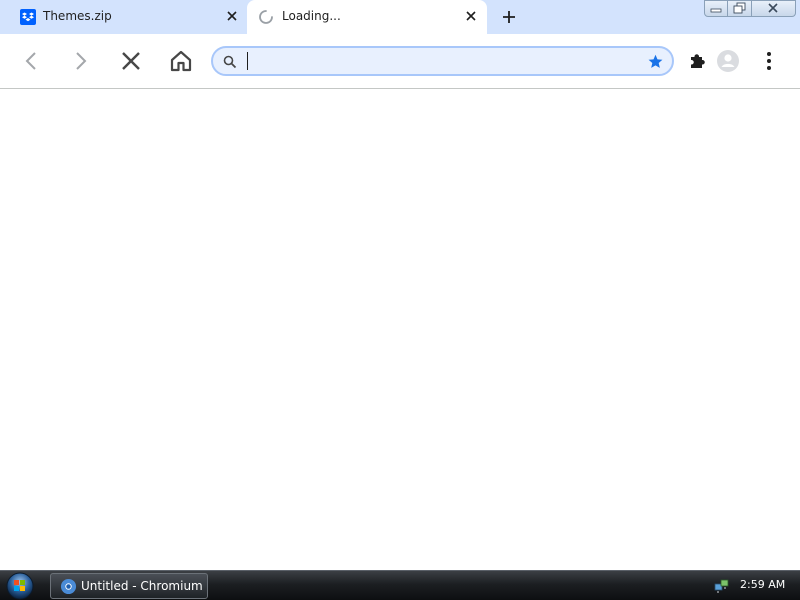  Describe the element at coordinates (247, 61) in the screenshot. I see `text-caret` at that location.